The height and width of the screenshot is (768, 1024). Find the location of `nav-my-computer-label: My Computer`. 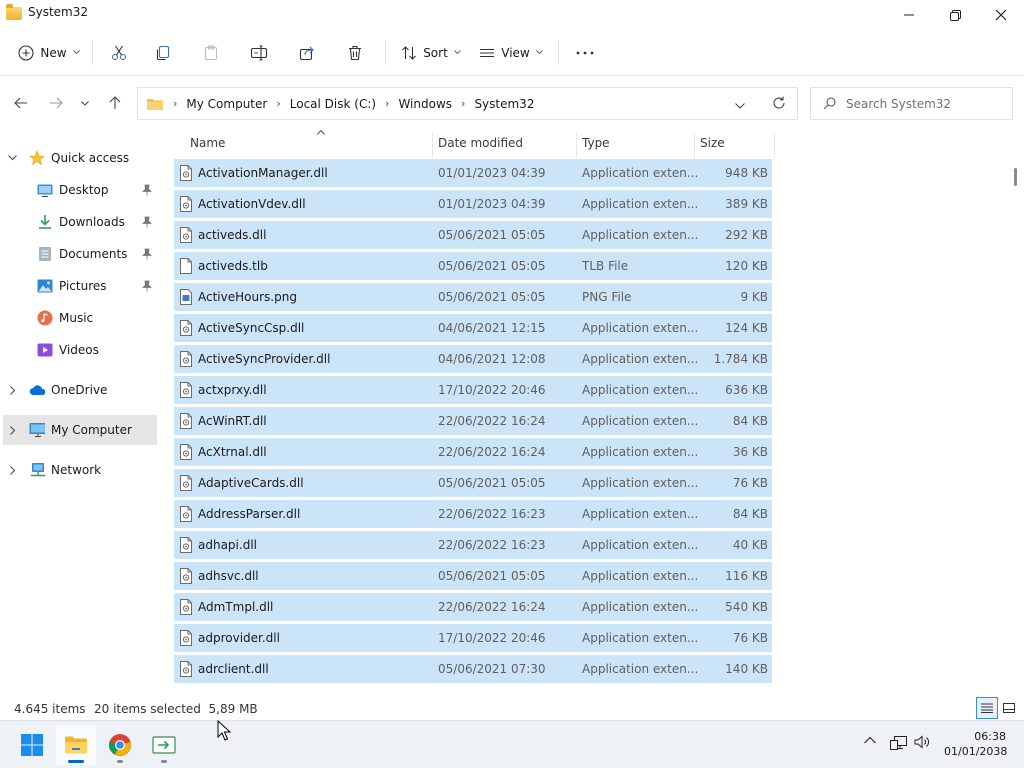

nav-my-computer-label: My Computer is located at coordinates (91, 430).